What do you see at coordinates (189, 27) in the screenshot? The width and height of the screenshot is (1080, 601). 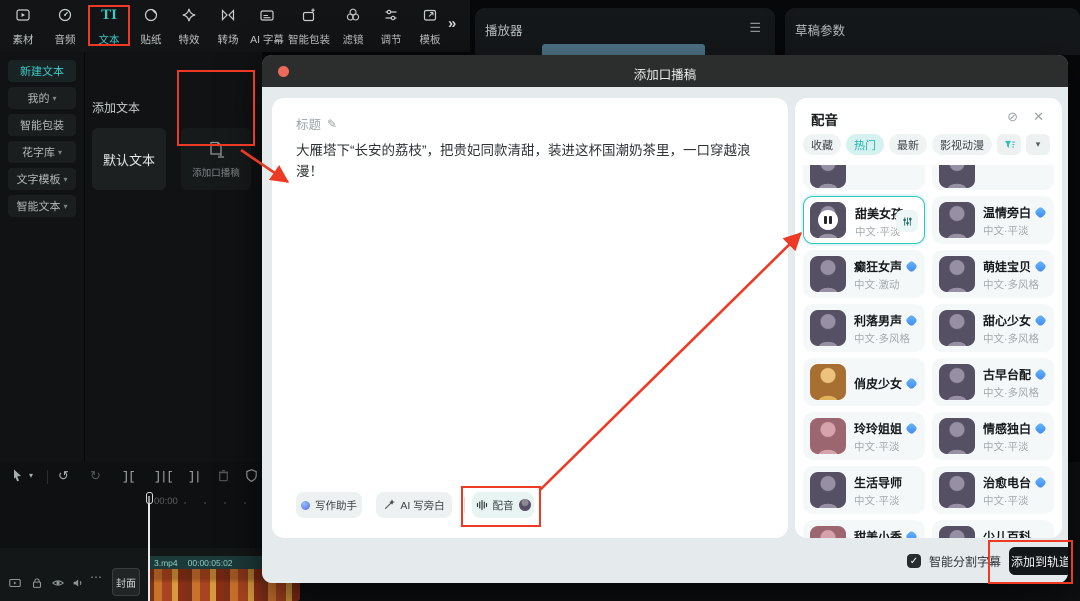 I see `tab-effects: 特效` at bounding box center [189, 27].